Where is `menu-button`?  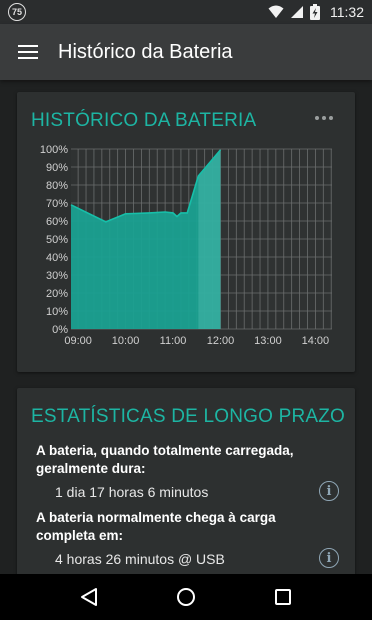
menu-button is located at coordinates (28, 52).